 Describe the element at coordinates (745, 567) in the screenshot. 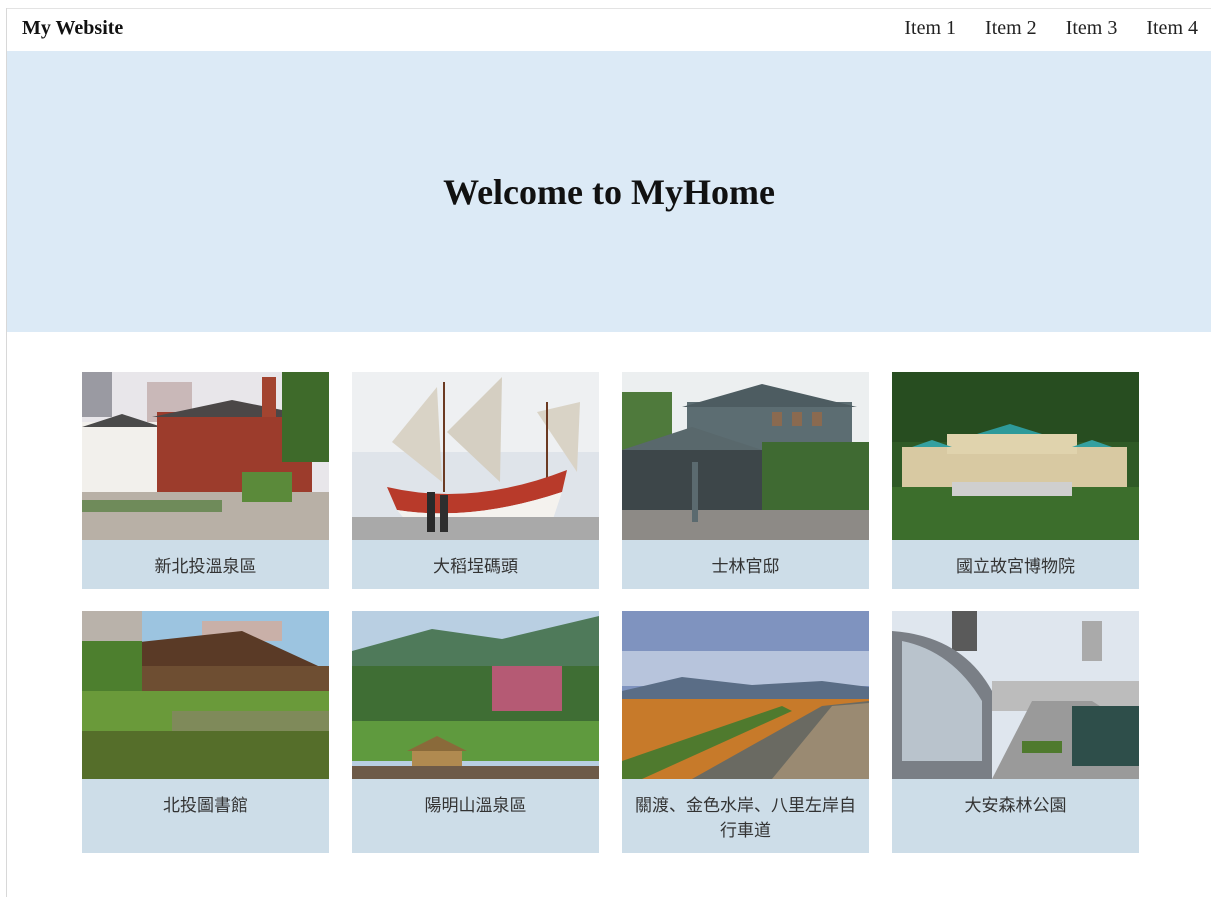

I see `card-caption: 士林官邸` at that location.